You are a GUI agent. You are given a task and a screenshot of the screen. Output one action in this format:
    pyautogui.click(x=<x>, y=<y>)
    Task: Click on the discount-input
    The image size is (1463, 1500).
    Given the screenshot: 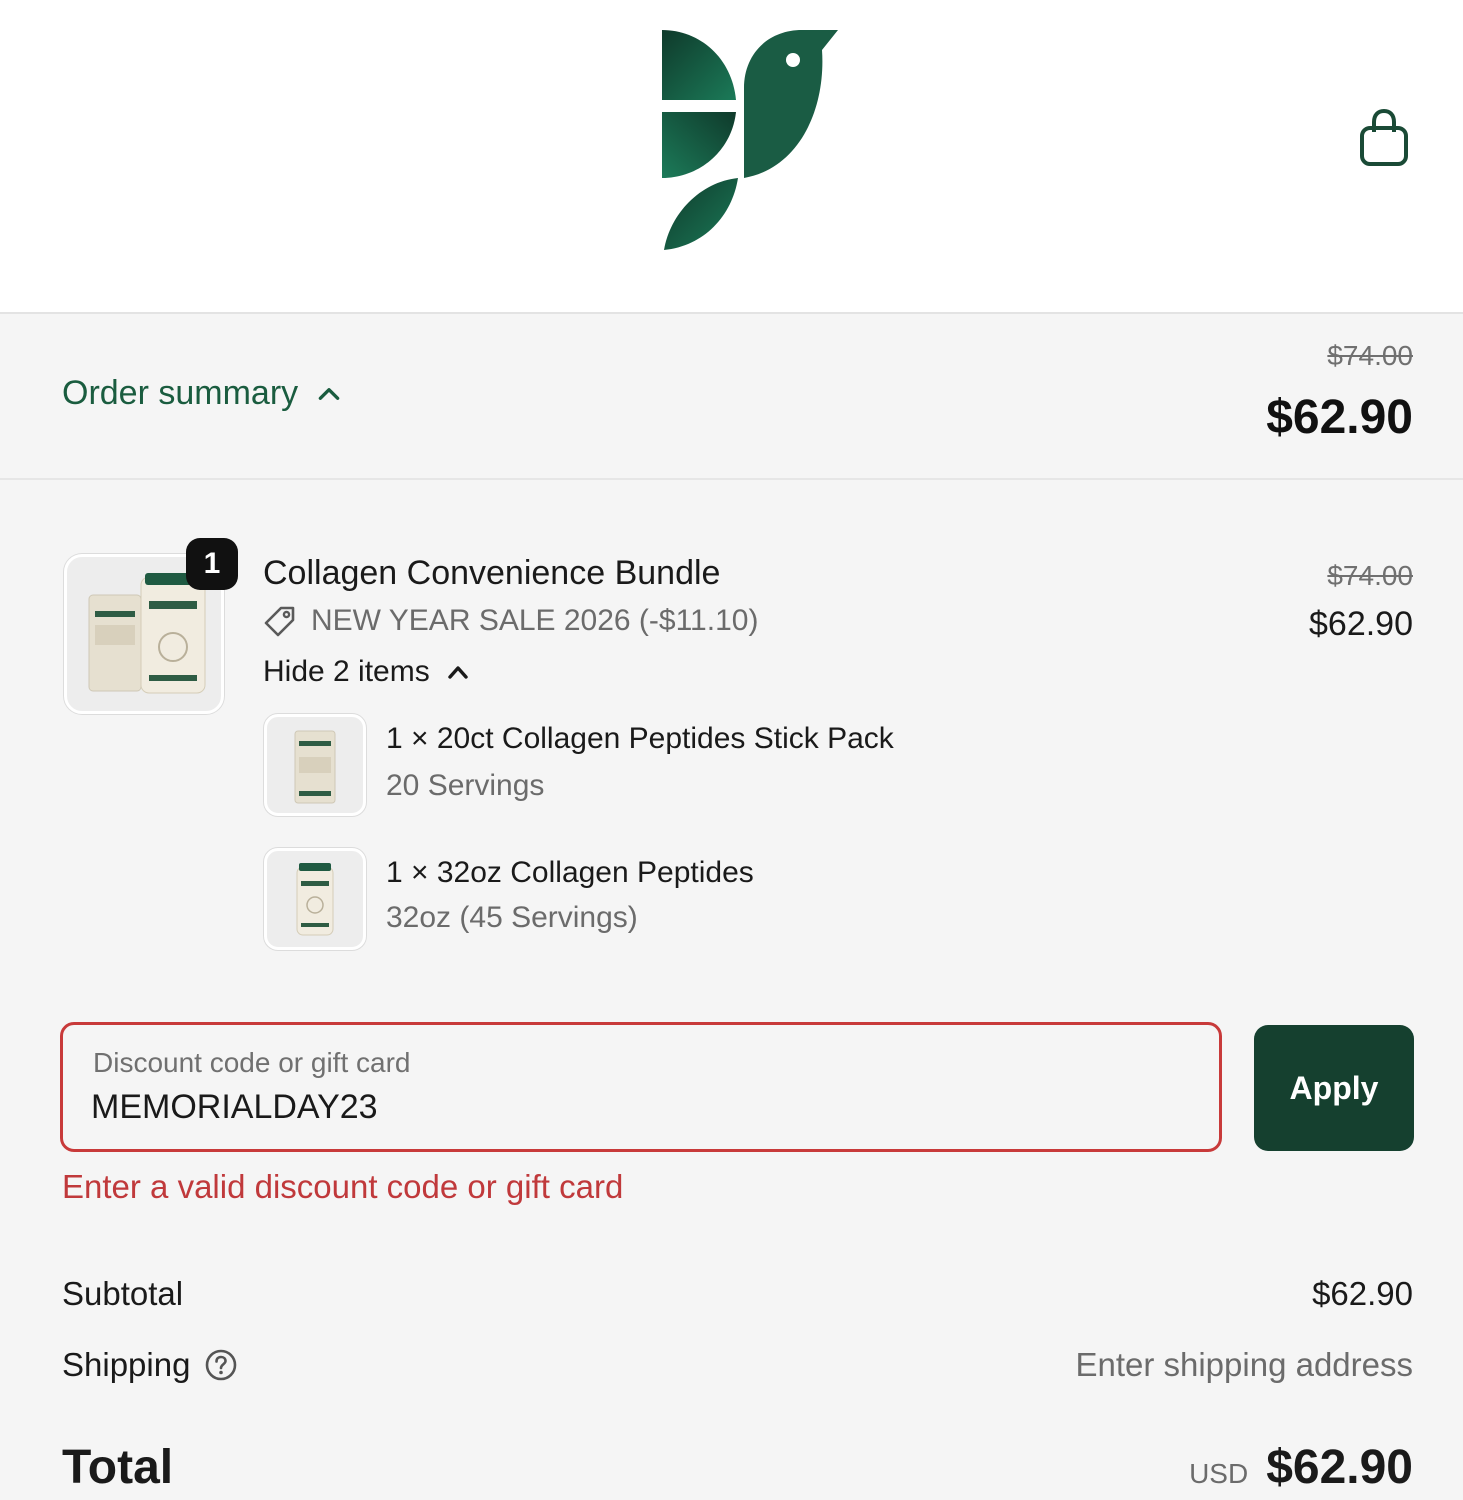 What is the action you would take?
    pyautogui.click(x=631, y=1107)
    